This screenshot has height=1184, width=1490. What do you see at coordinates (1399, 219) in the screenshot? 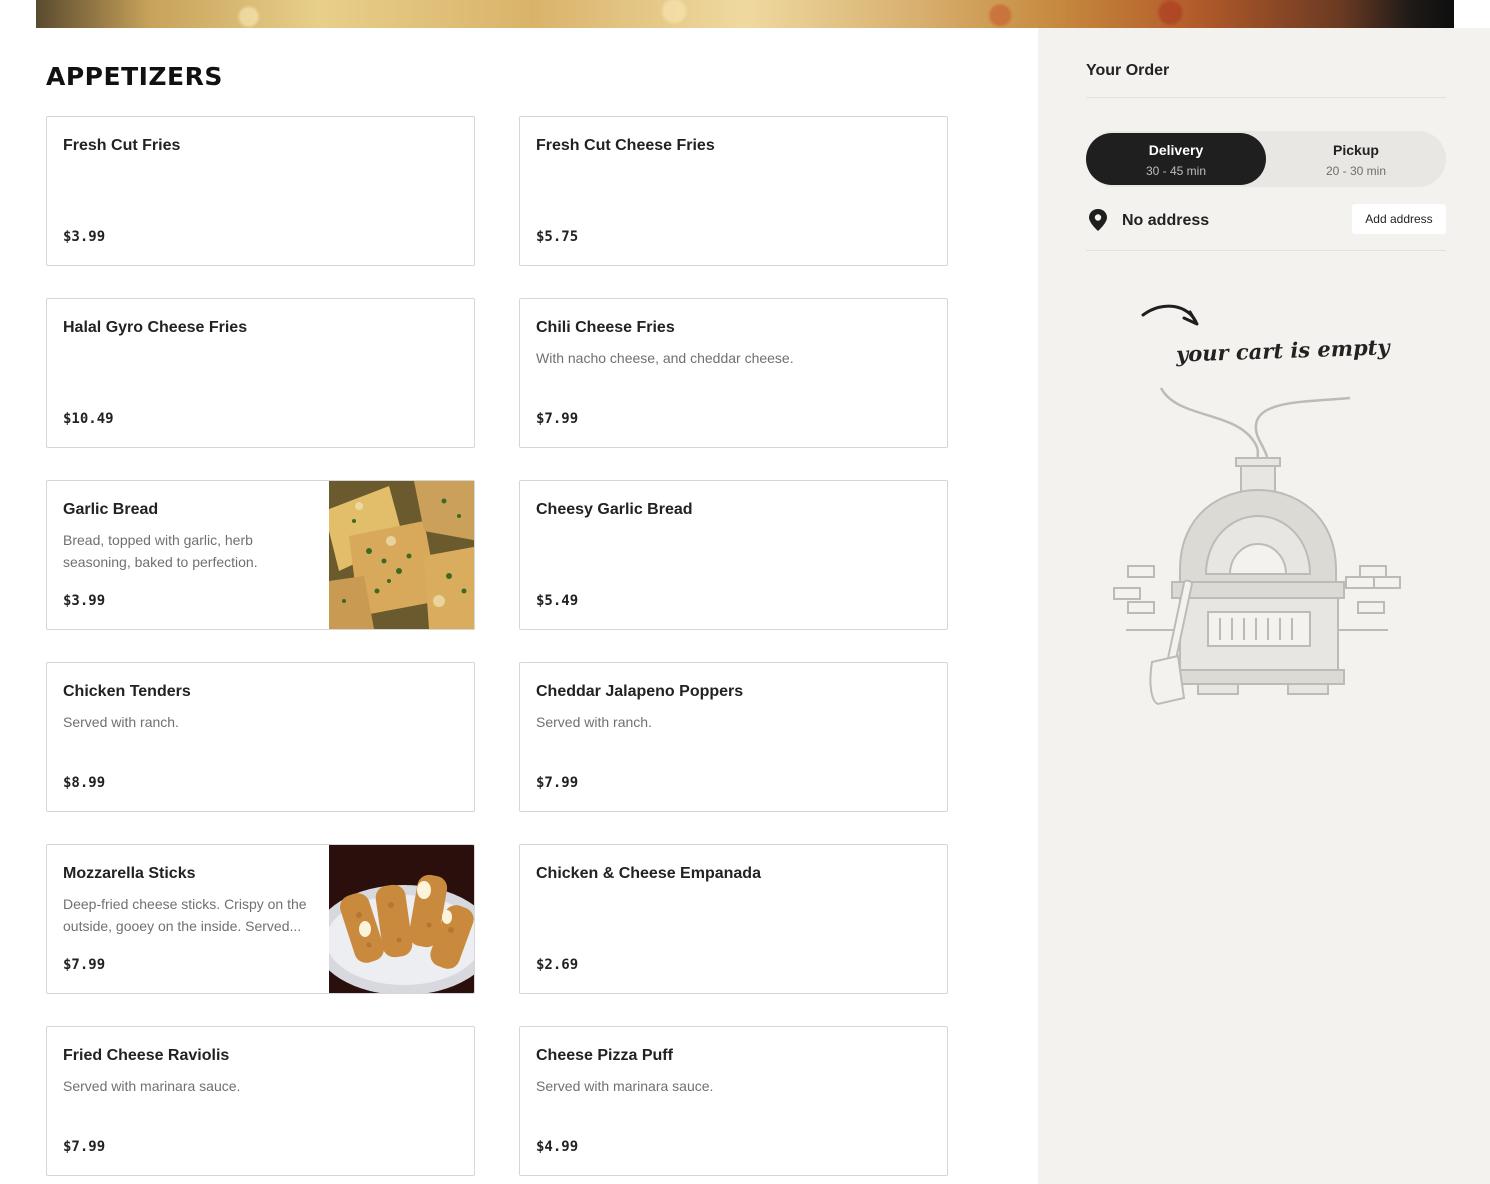
I see `add-address-button: Add address` at bounding box center [1399, 219].